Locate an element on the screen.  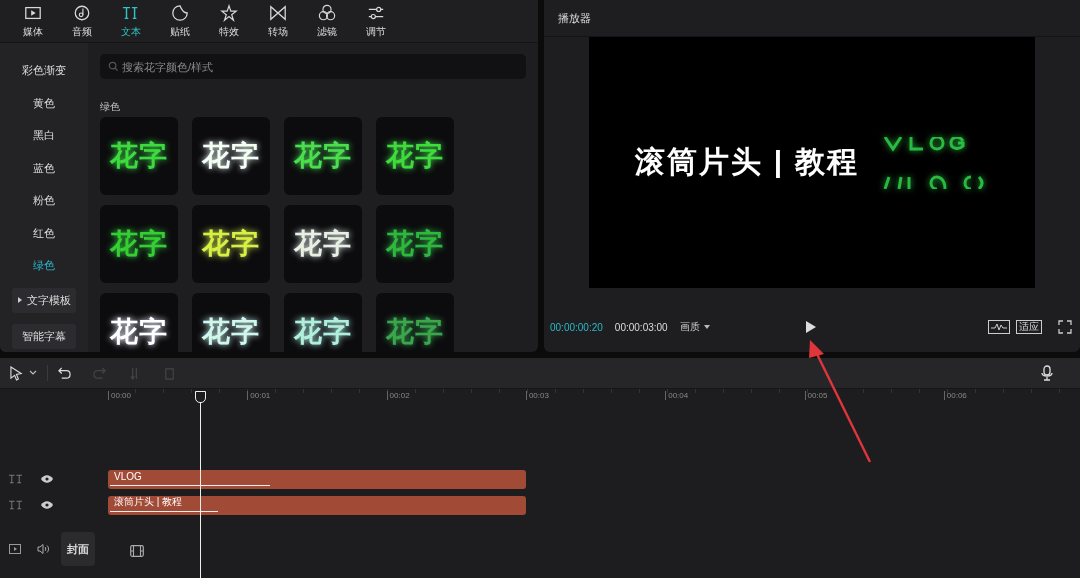
ruler-label: 00:00 is located at coordinates (120, 395).